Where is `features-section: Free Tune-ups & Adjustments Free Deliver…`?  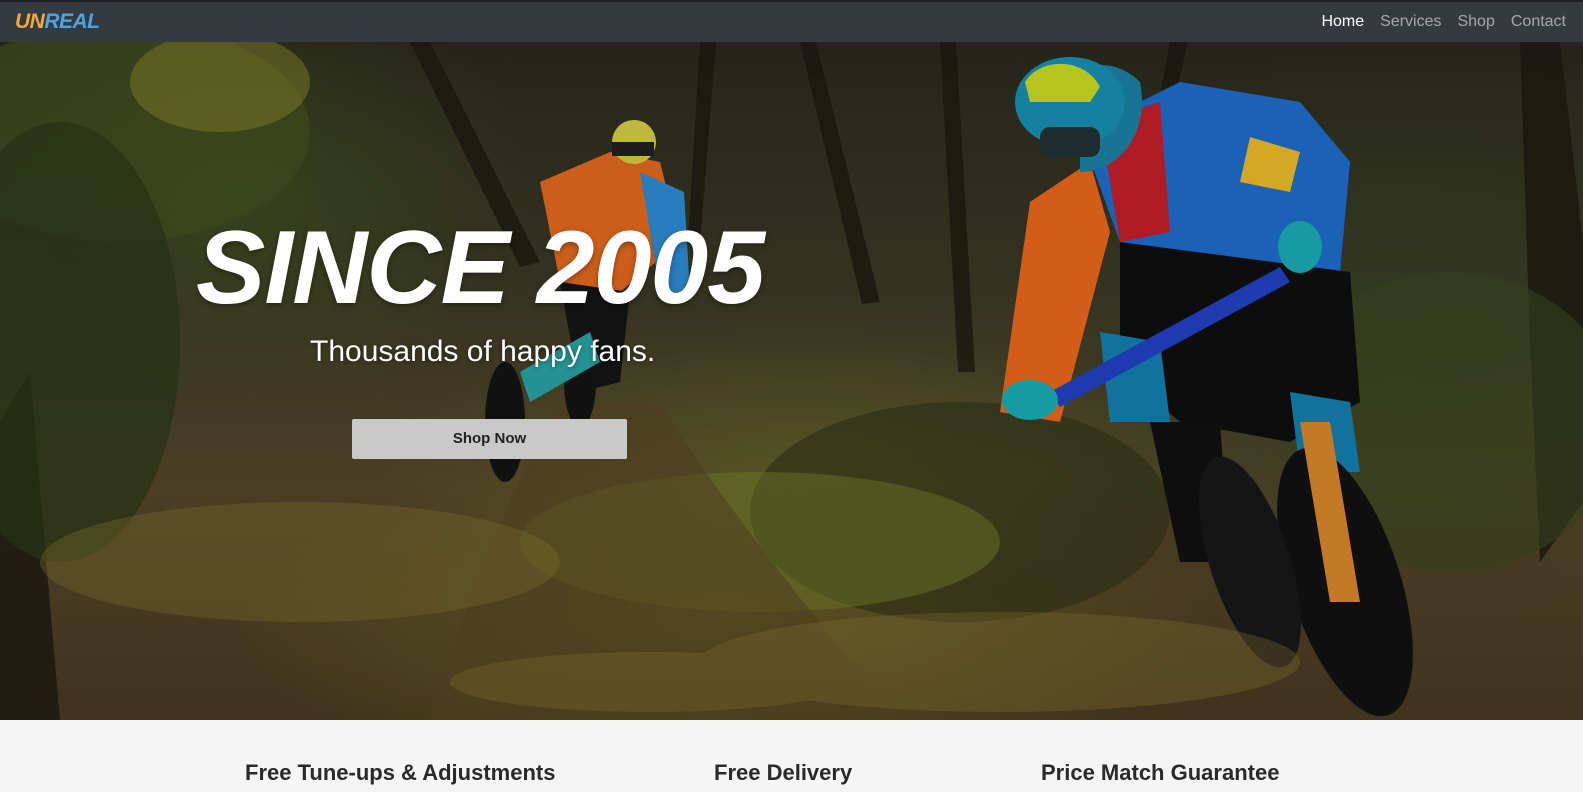
features-section: Free Tune-ups & Adjustments Free Deliver… is located at coordinates (791, 756).